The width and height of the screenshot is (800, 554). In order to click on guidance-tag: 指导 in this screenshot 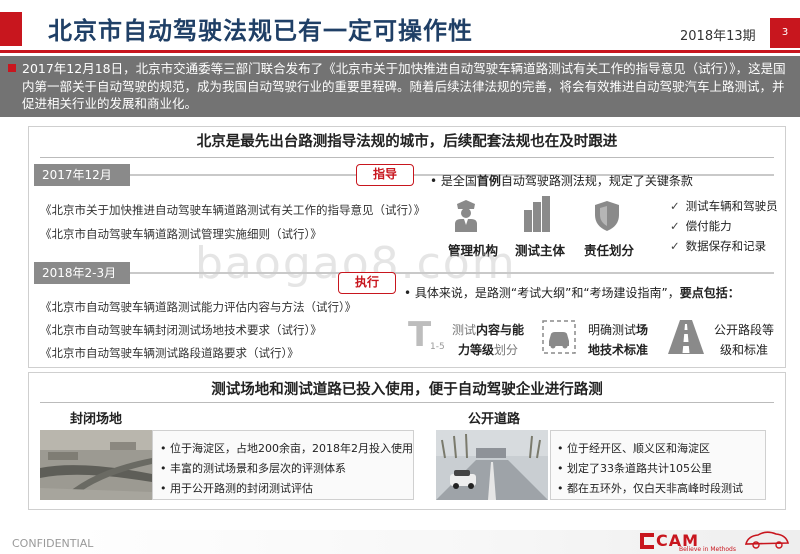, I will do `click(385, 175)`.